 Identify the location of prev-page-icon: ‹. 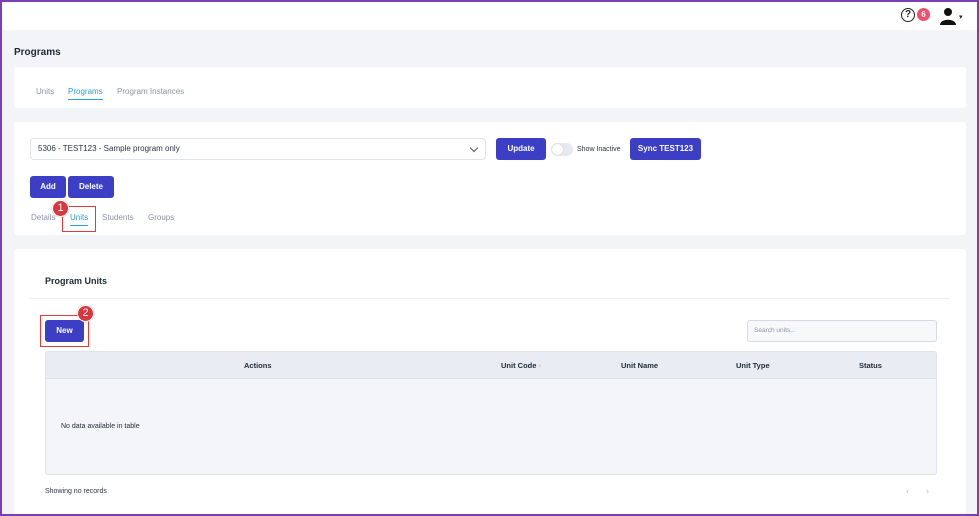
(907, 491).